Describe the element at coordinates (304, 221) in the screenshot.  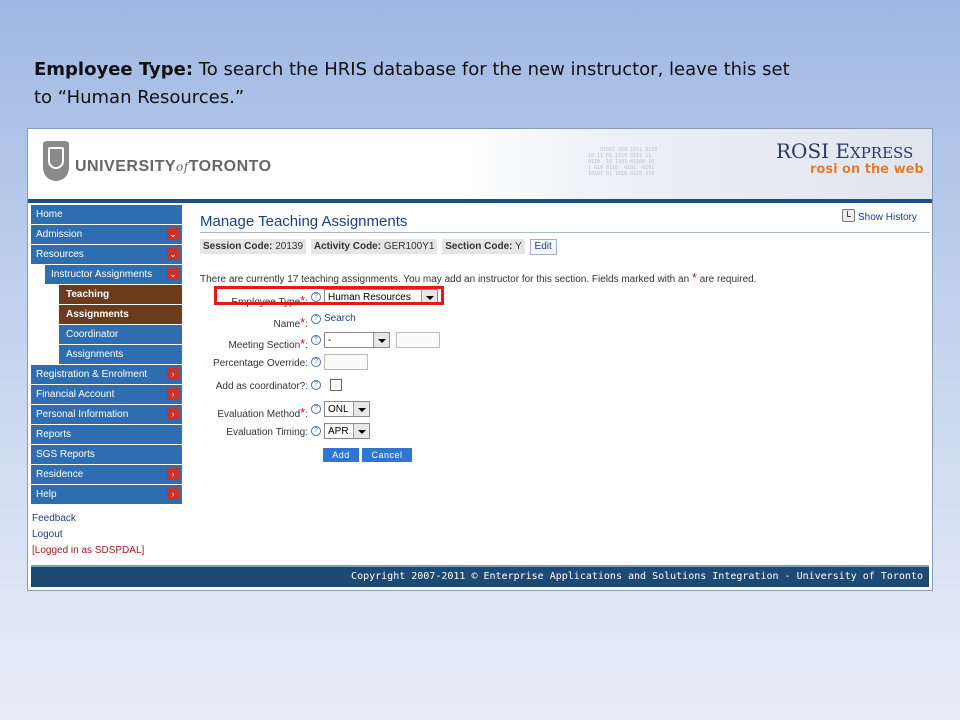
I see `page-title: Manage Teaching Assignments` at that location.